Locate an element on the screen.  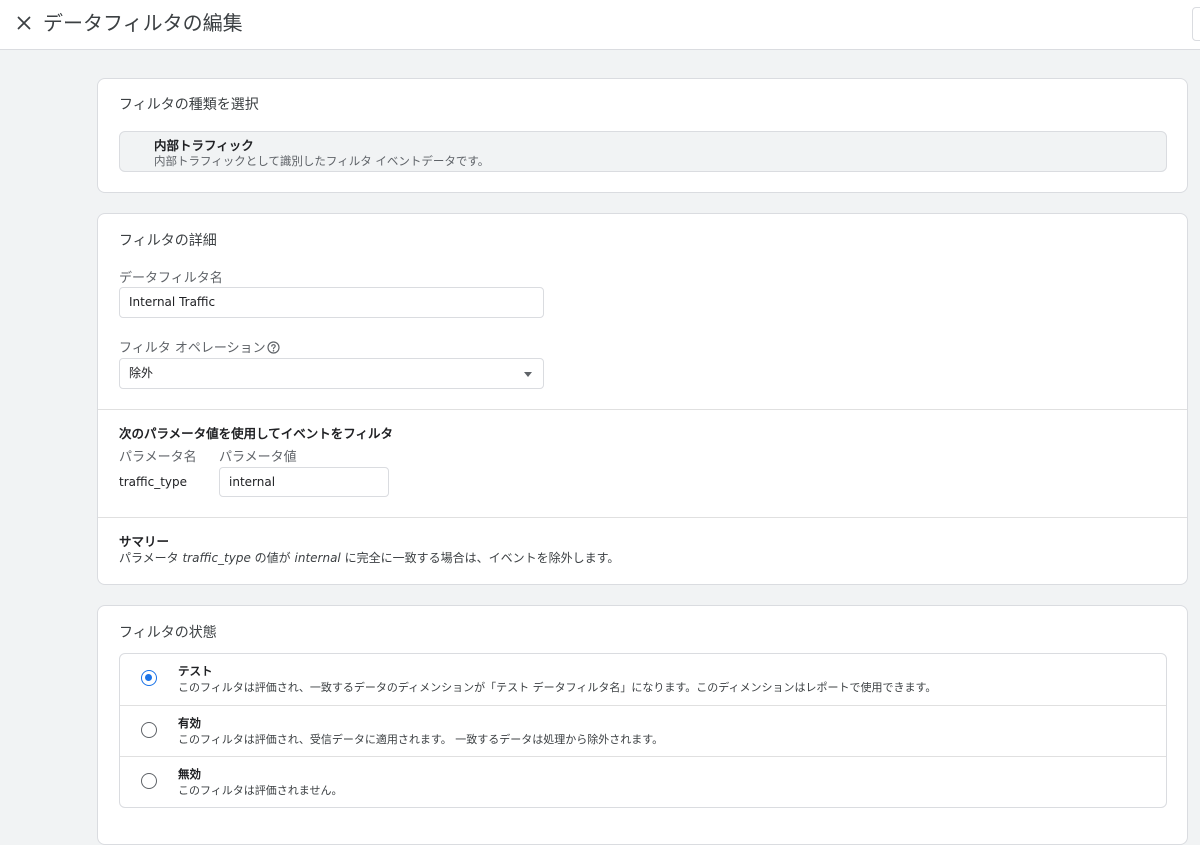
summary-param: traffic_type is located at coordinates (216, 558).